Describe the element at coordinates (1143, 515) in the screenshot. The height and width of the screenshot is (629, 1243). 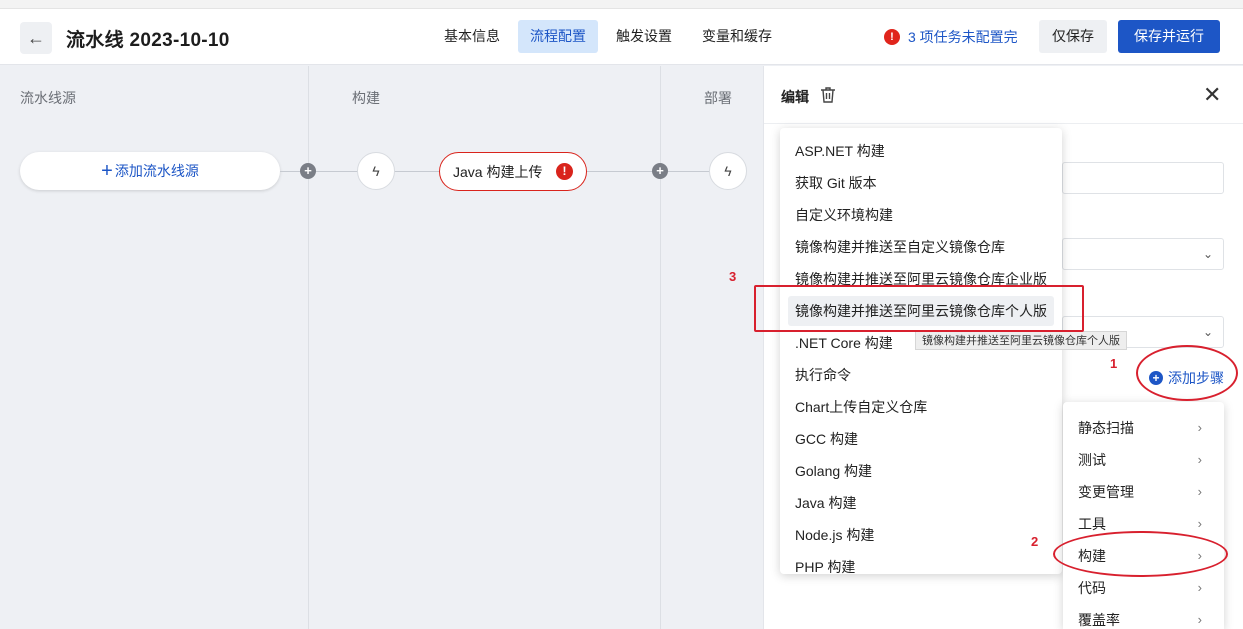
I see `step-category-menu: 静态扫描 › 测试 › 变更管理 › 工具 › 构建 › 代码 › 覆盖率 ›` at that location.